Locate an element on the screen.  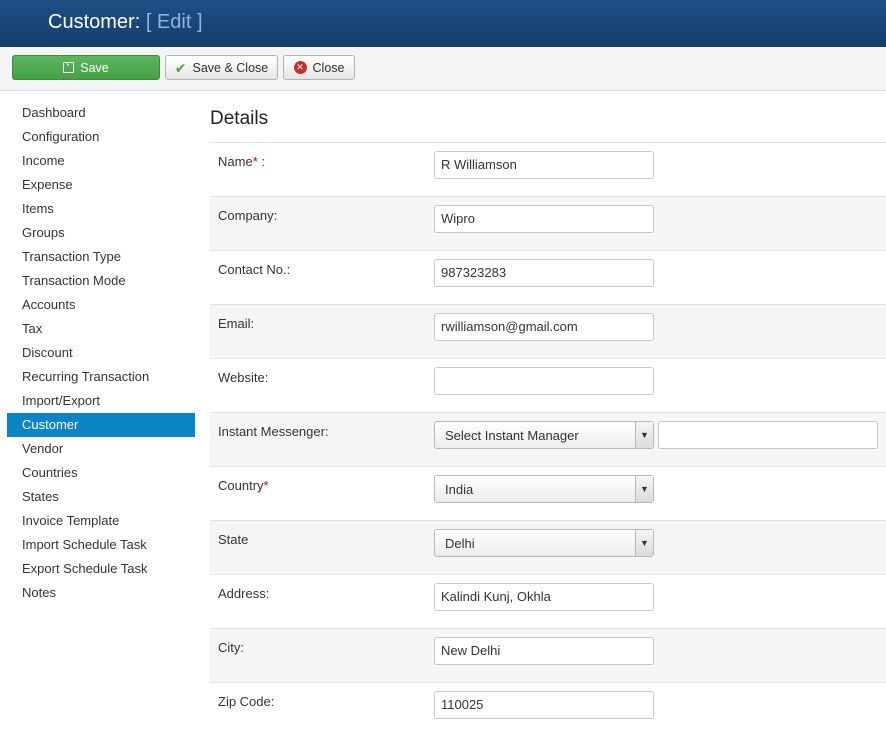
form-row-contact: Contact No.: 987323283 is located at coordinates (548, 277).